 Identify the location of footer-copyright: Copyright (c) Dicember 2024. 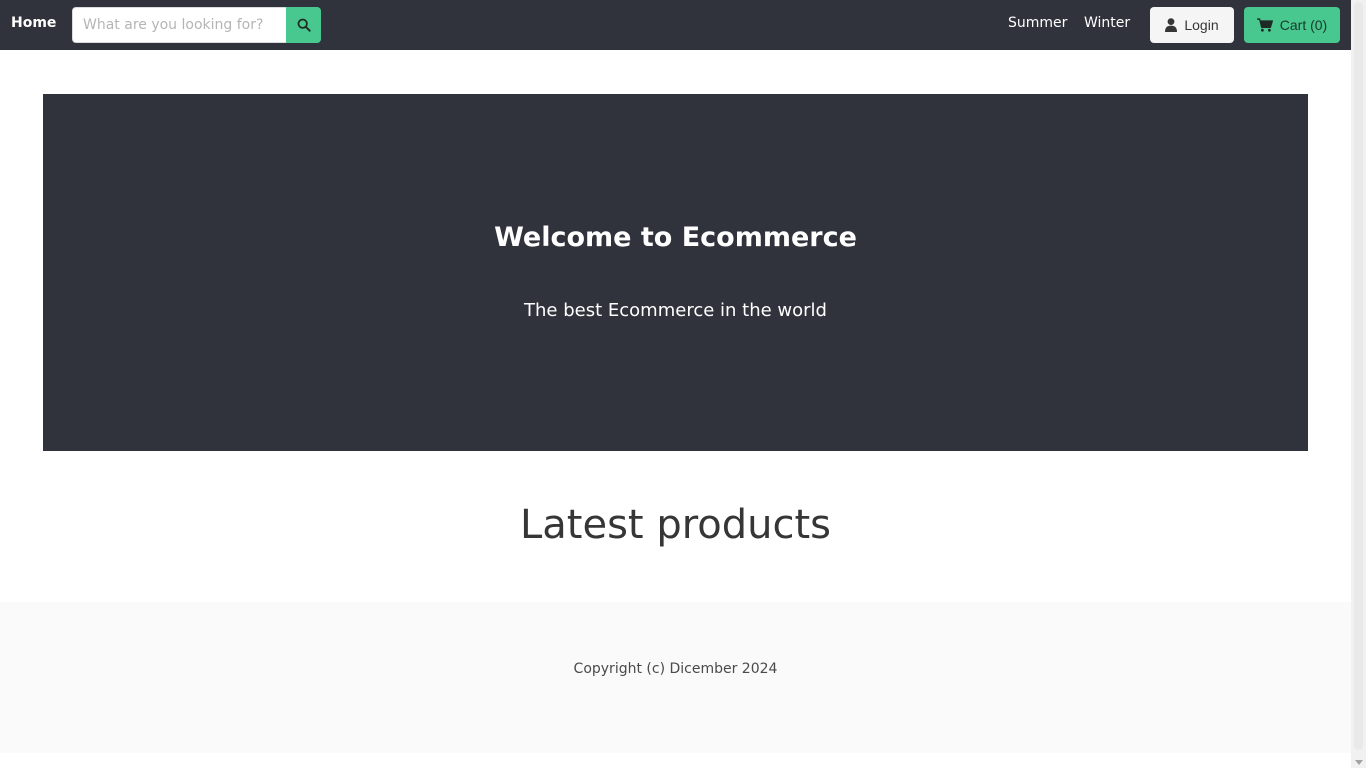
(675, 669).